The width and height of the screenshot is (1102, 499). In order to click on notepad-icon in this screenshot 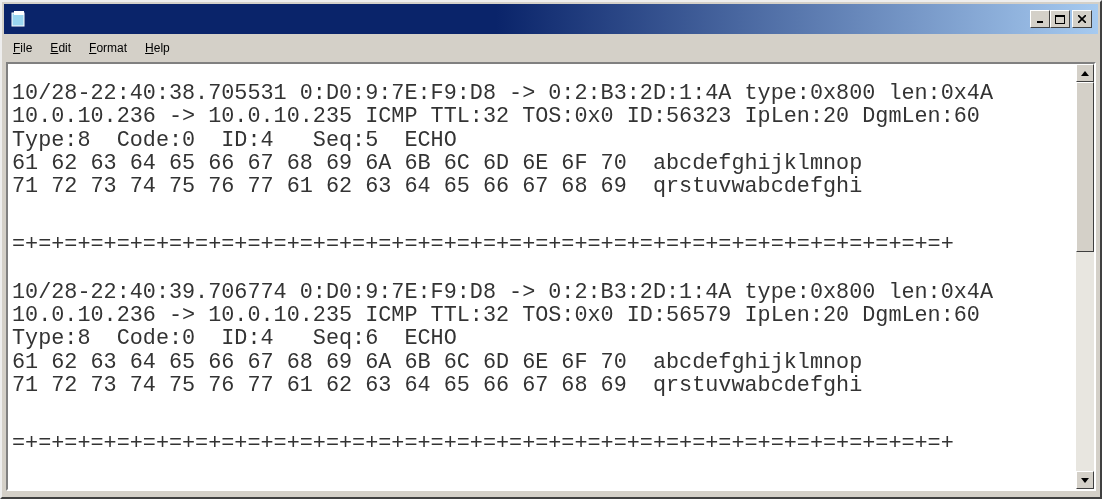, I will do `click(19, 19)`.